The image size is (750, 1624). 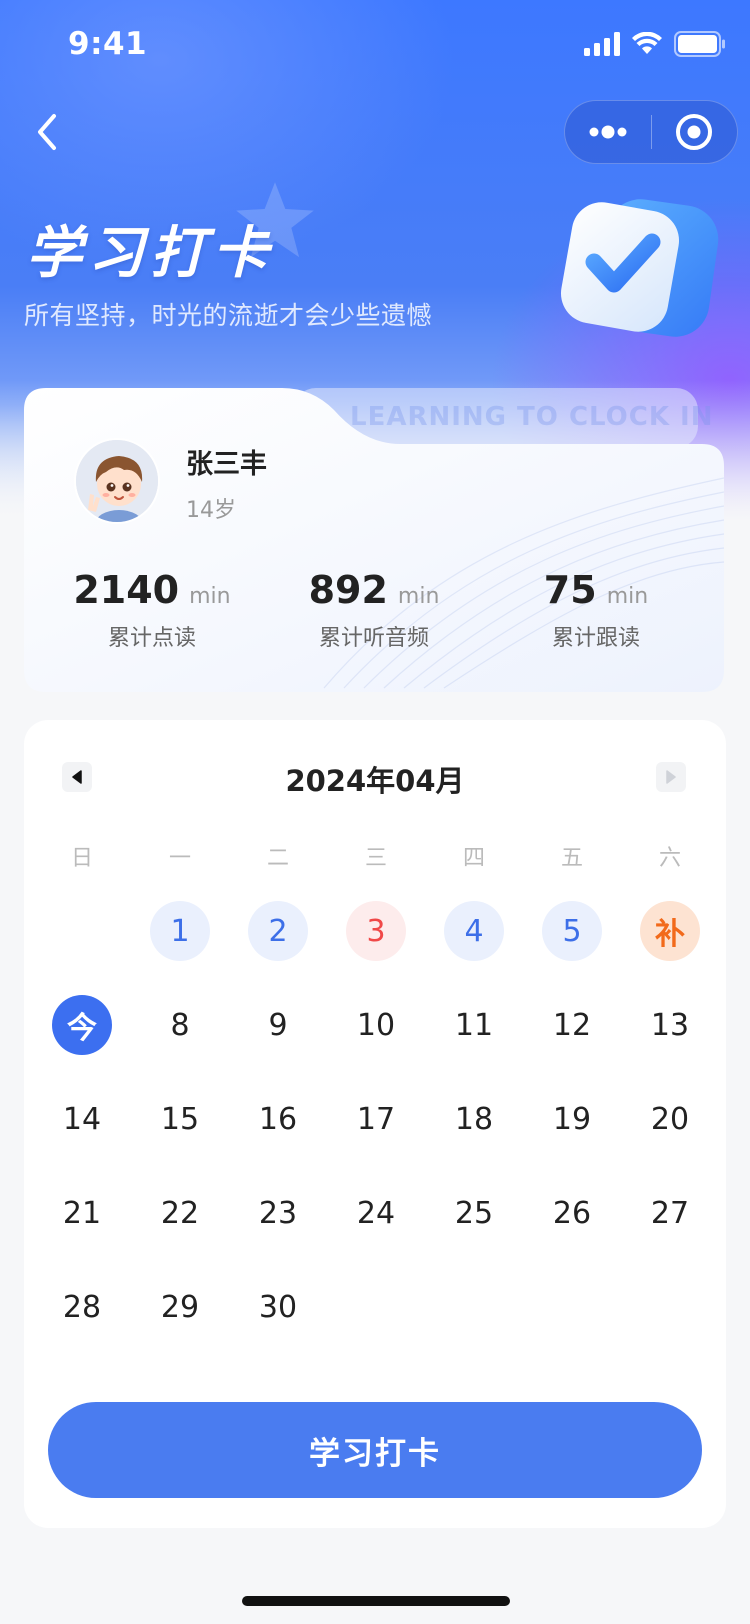 What do you see at coordinates (179, 858) in the screenshot?
I see `weekday-label: 一` at bounding box center [179, 858].